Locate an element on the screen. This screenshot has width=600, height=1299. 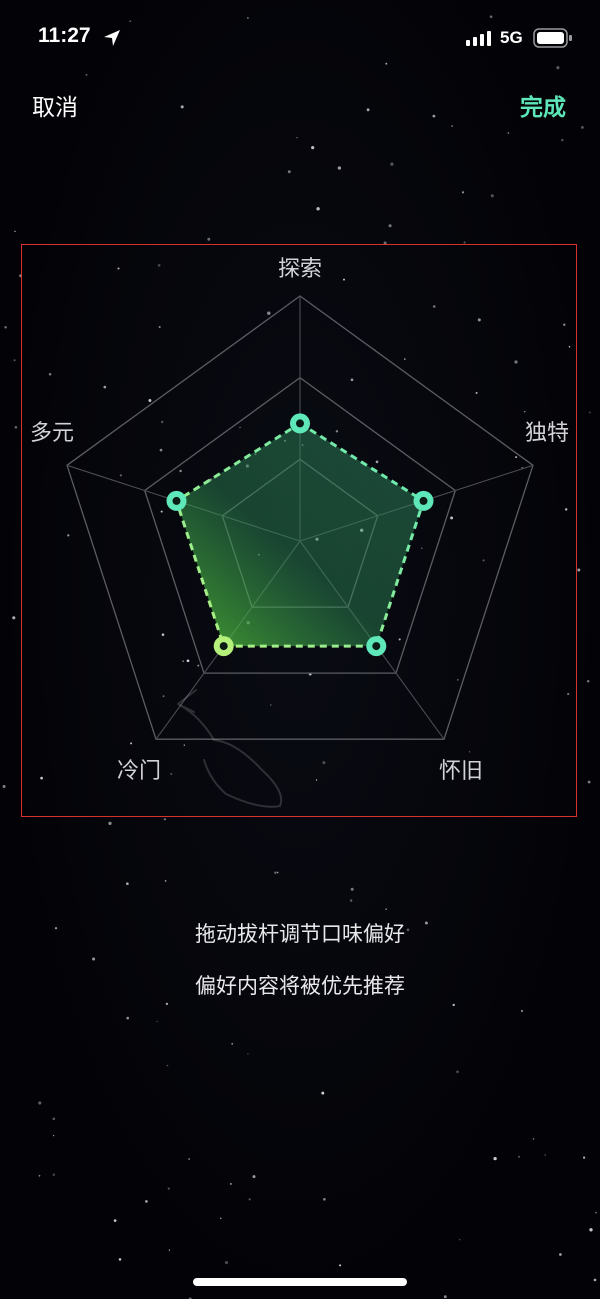
instructions: 拖动拔杆调节口味偏好 偏好内容将被优先推荐 is located at coordinates (300, 960).